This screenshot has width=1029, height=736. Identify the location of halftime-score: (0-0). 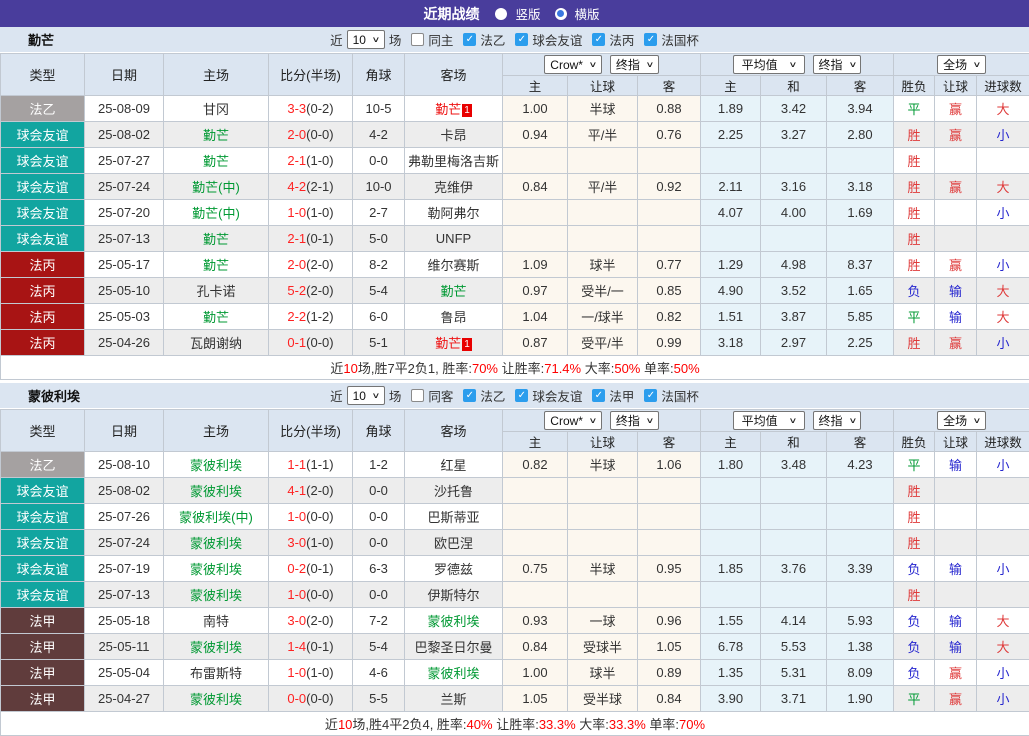
(319, 698).